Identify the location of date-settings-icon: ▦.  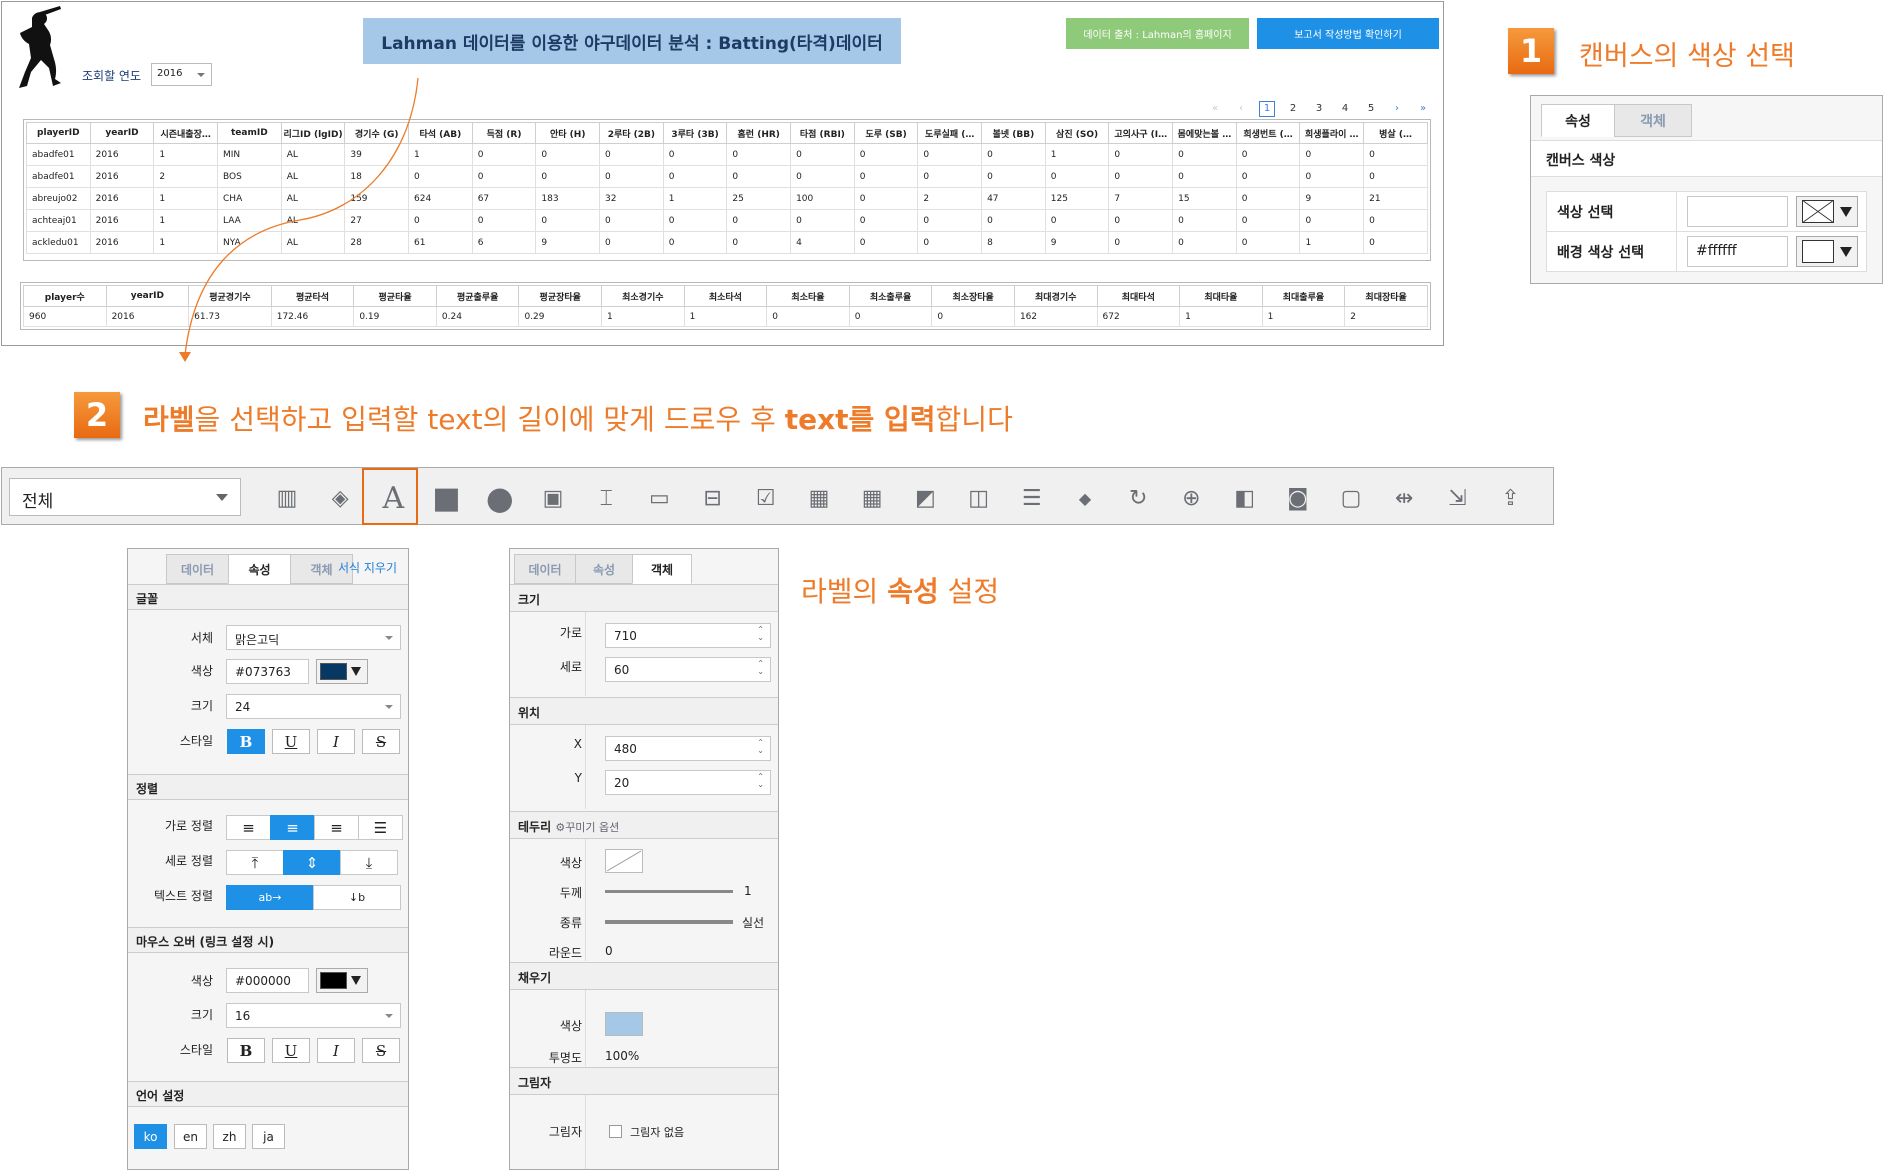
(872, 498).